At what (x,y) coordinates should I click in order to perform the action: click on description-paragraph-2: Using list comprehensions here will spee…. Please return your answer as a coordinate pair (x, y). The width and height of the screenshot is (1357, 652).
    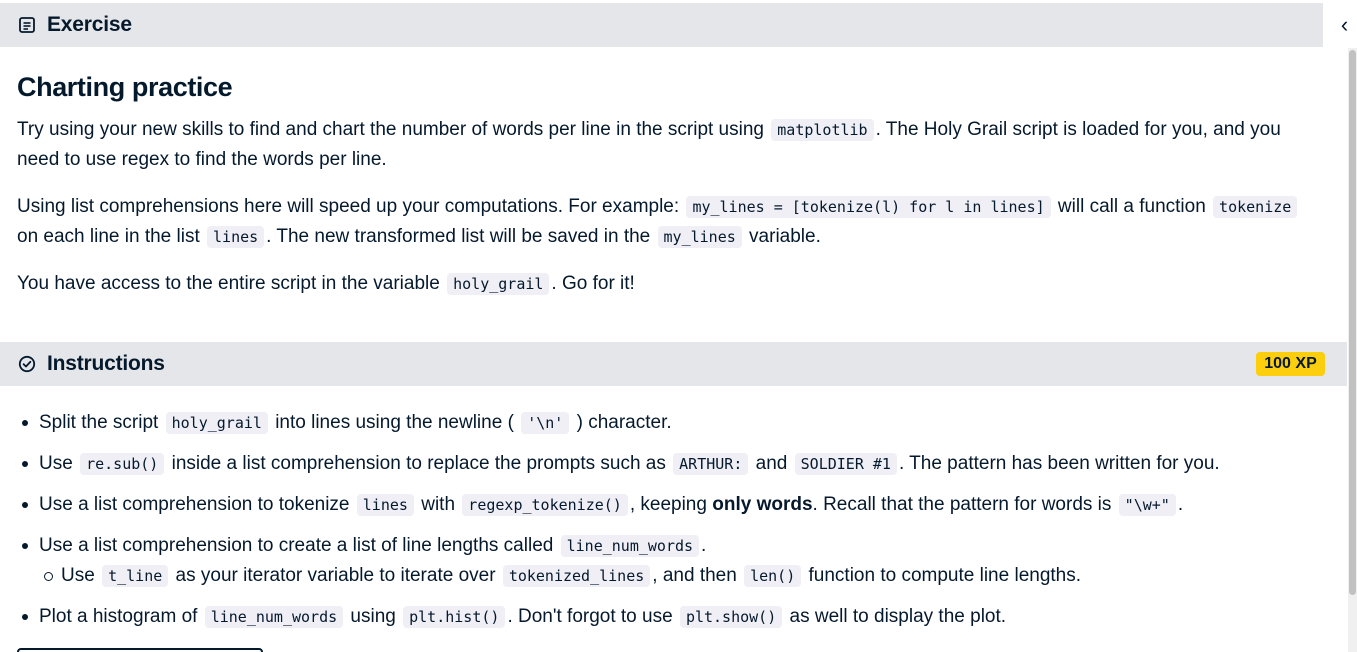
    Looking at the image, I should click on (667, 222).